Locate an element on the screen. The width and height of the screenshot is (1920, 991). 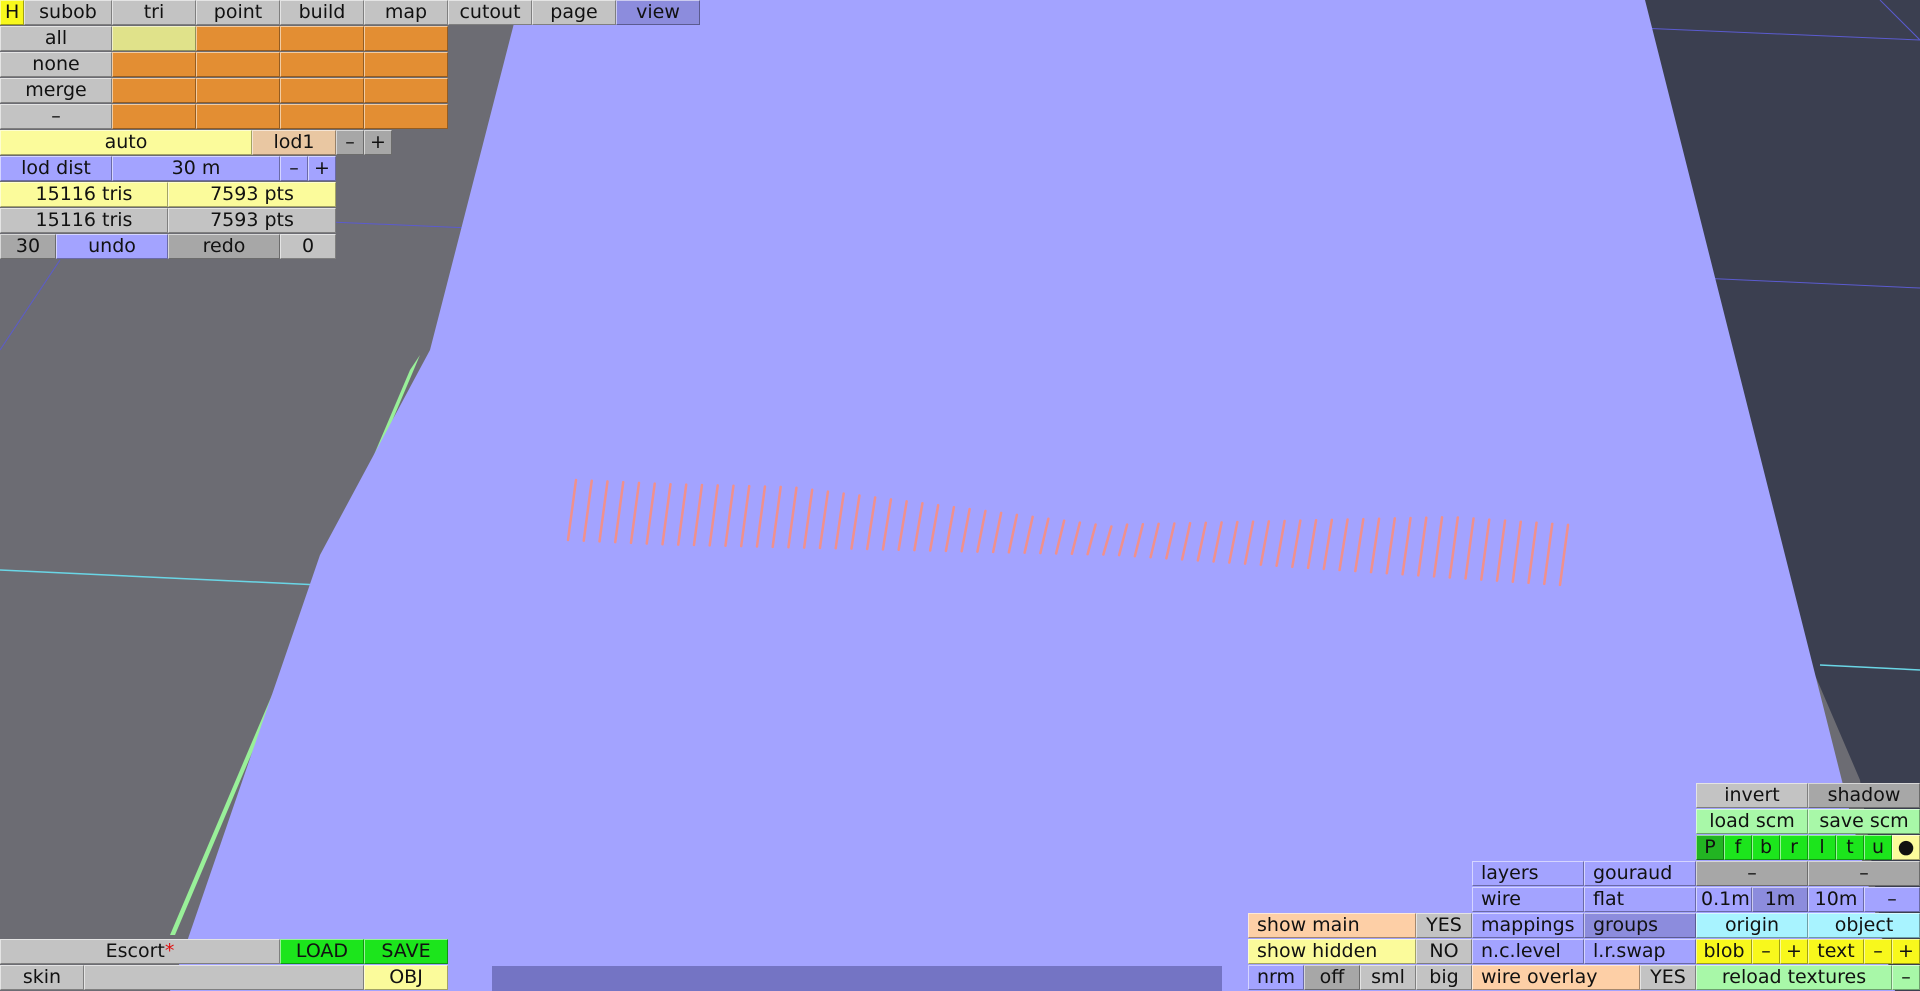
view-top-button: t is located at coordinates (1850, 847).